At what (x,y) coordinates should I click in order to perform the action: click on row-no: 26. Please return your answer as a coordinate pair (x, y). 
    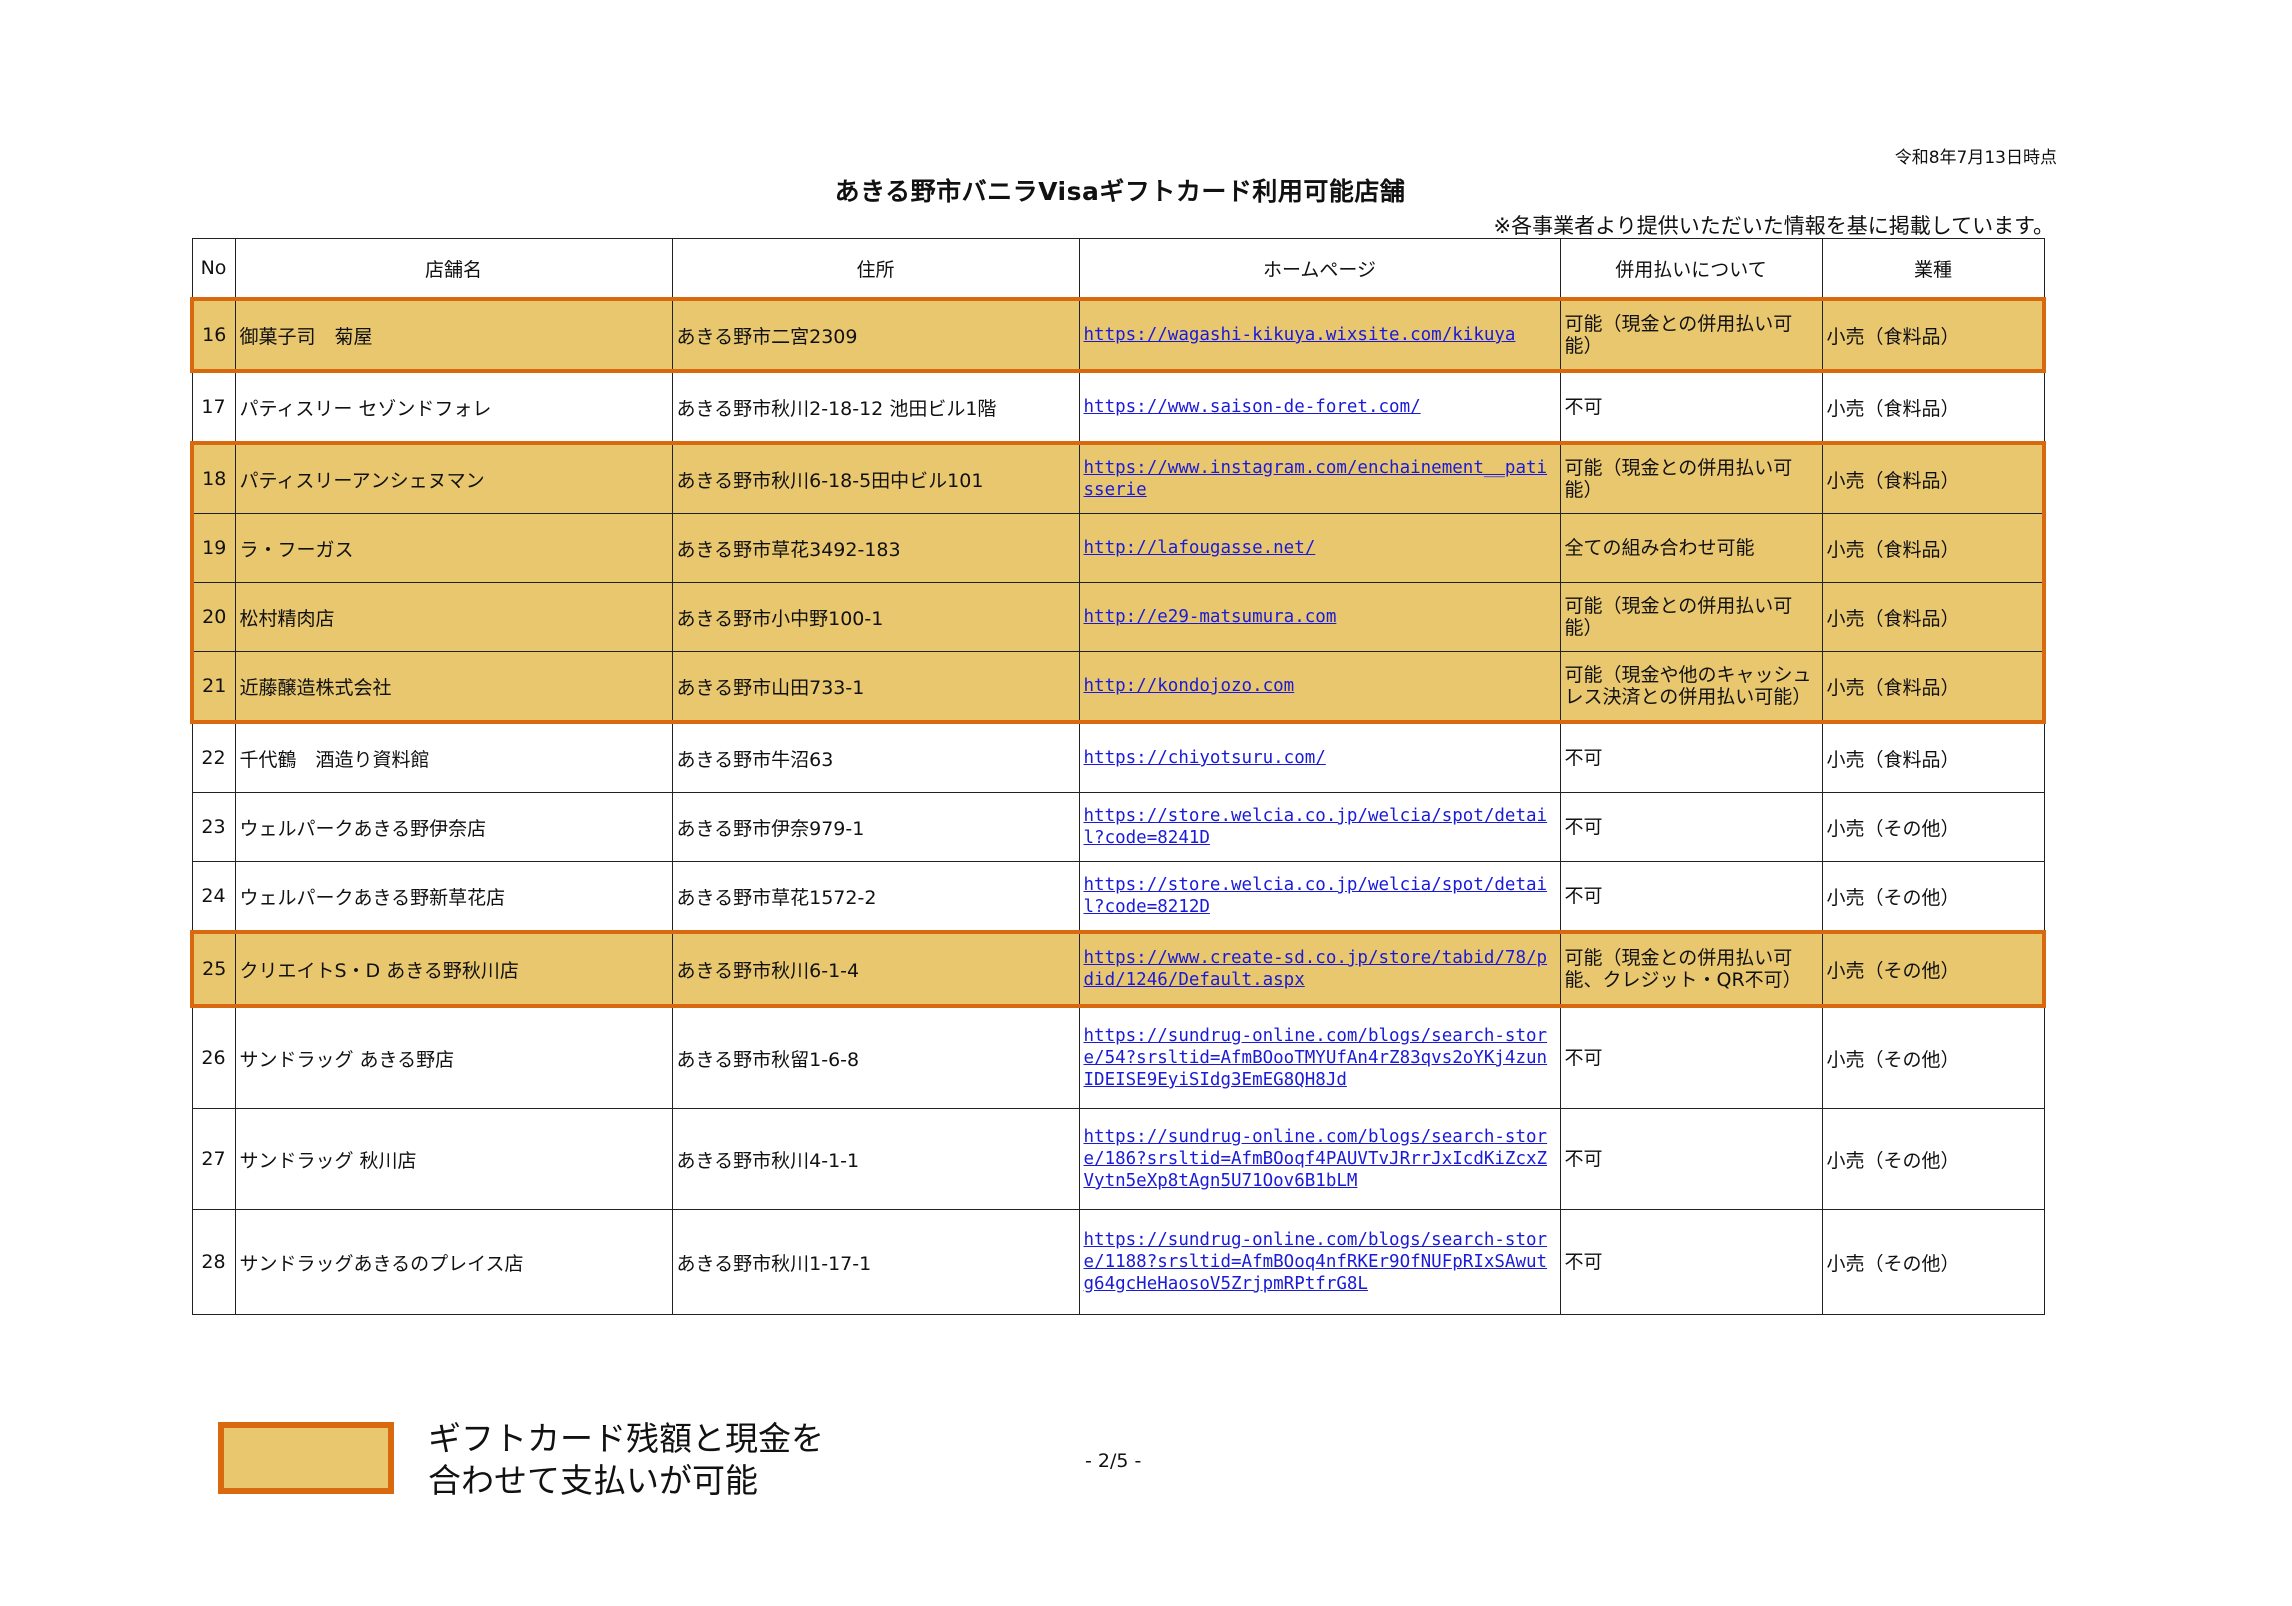
    Looking at the image, I should click on (213, 1057).